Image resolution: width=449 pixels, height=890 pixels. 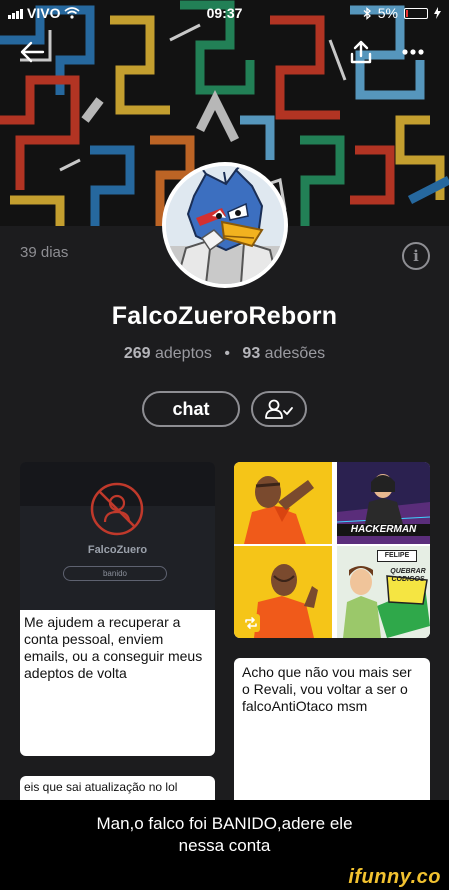 I want to click on share-icon, so click(x=361, y=52).